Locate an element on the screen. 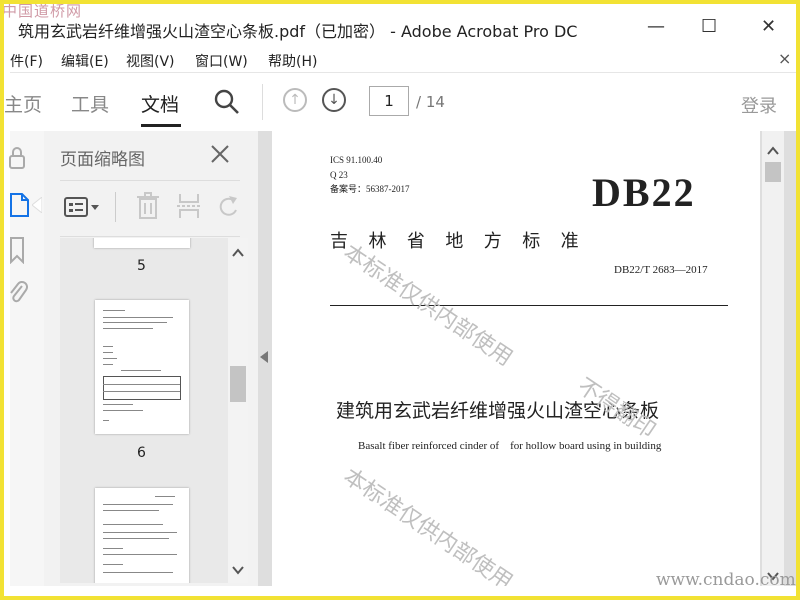 The image size is (800, 600). menu-edit: 编辑(E) is located at coordinates (85, 61).